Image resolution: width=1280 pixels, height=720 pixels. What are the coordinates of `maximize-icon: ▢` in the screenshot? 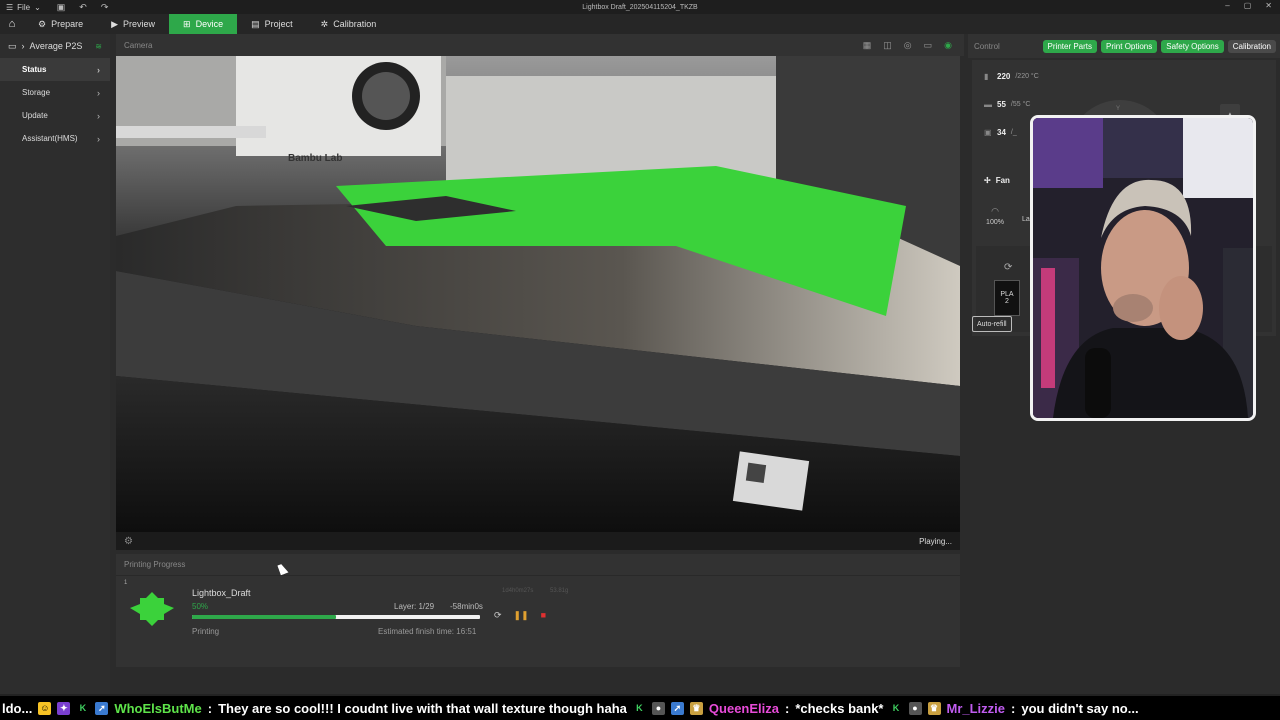 It's located at (1248, 5).